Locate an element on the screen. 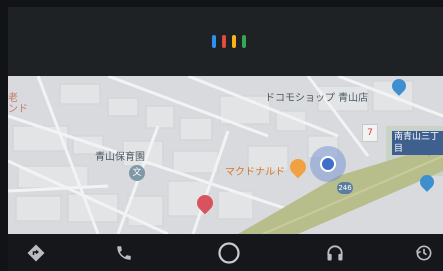  navigation-icon is located at coordinates (36, 252).